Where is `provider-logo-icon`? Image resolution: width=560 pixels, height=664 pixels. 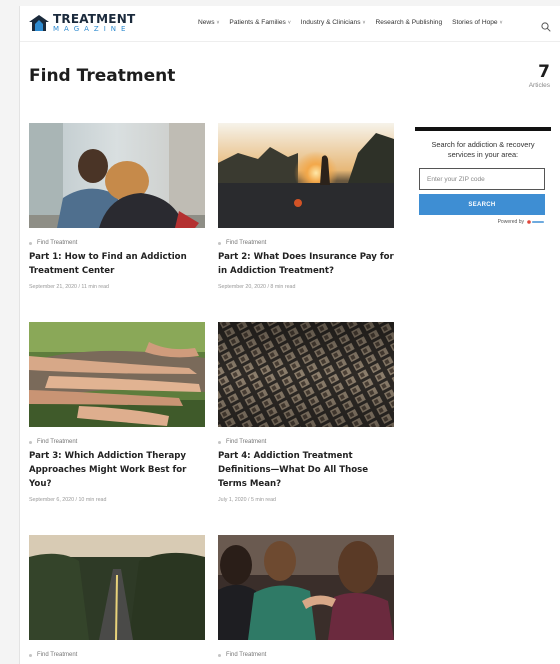
provider-logo-icon is located at coordinates (536, 222).